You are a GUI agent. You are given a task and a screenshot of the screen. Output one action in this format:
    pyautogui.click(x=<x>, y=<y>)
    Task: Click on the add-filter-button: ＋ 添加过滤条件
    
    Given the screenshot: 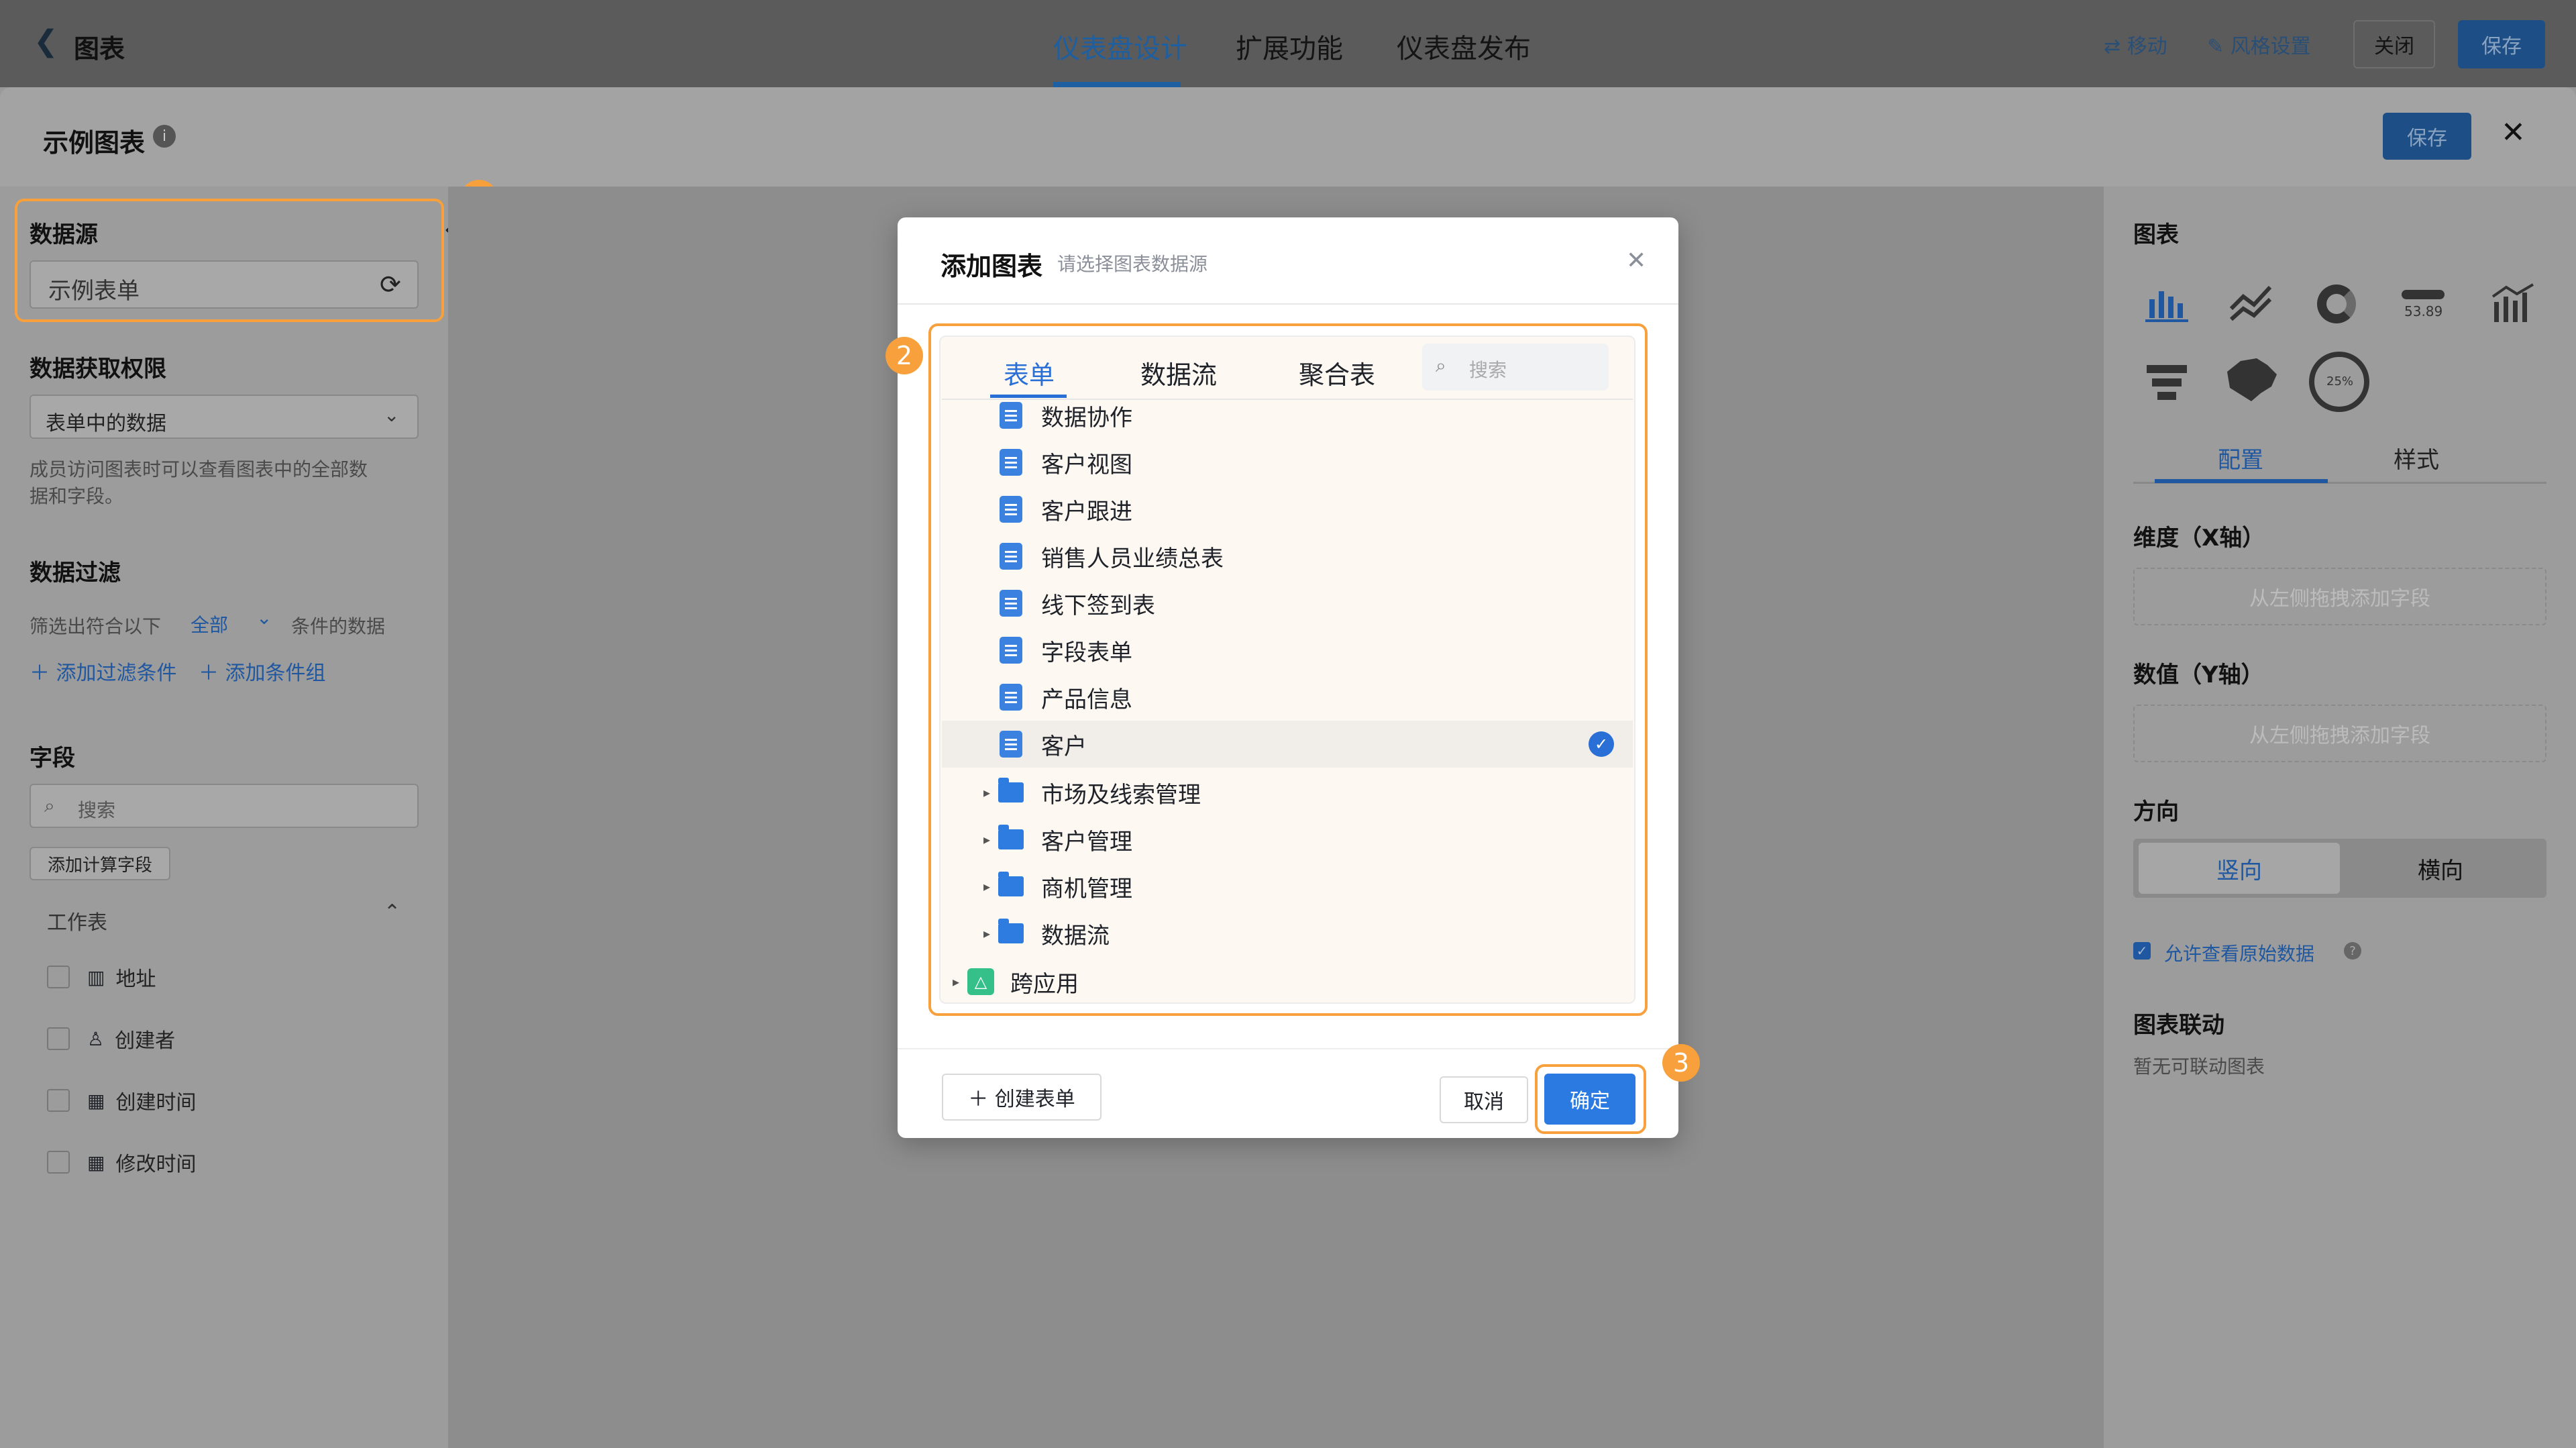 What is the action you would take?
    pyautogui.click(x=103, y=671)
    